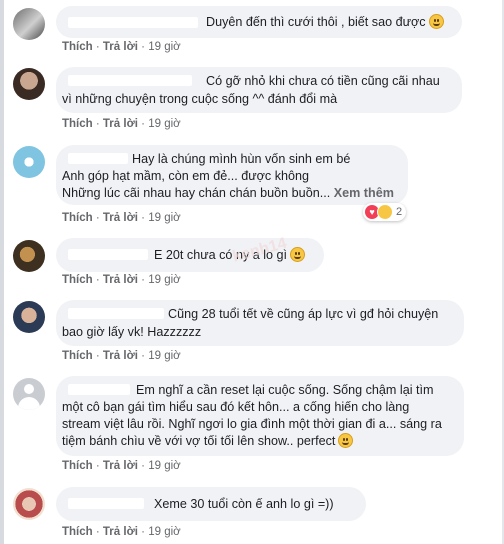 This screenshot has height=544, width=504. I want to click on grin-emoji-icon, so click(346, 440).